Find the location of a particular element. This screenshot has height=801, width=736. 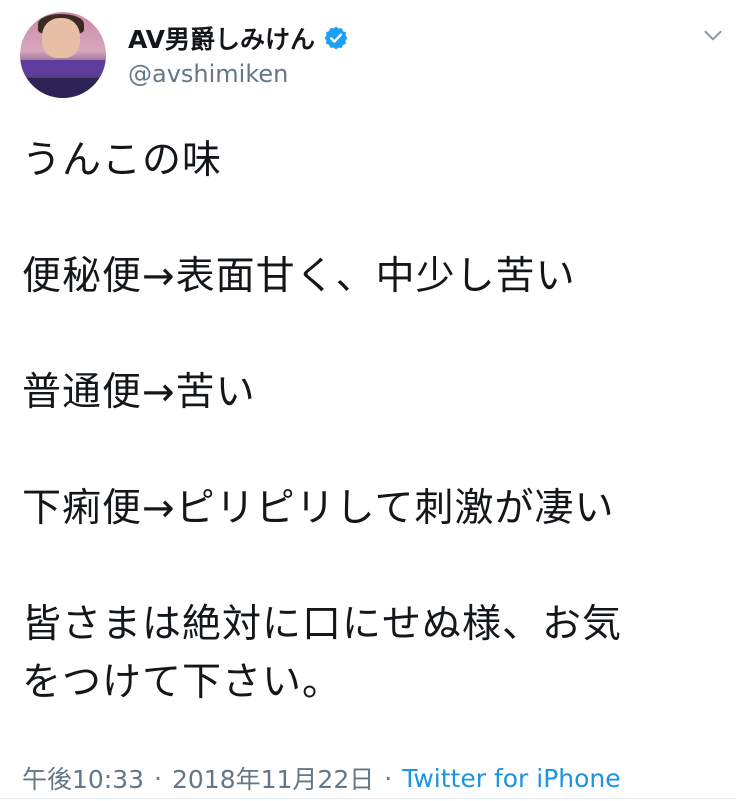

avatar is located at coordinates (63, 55).